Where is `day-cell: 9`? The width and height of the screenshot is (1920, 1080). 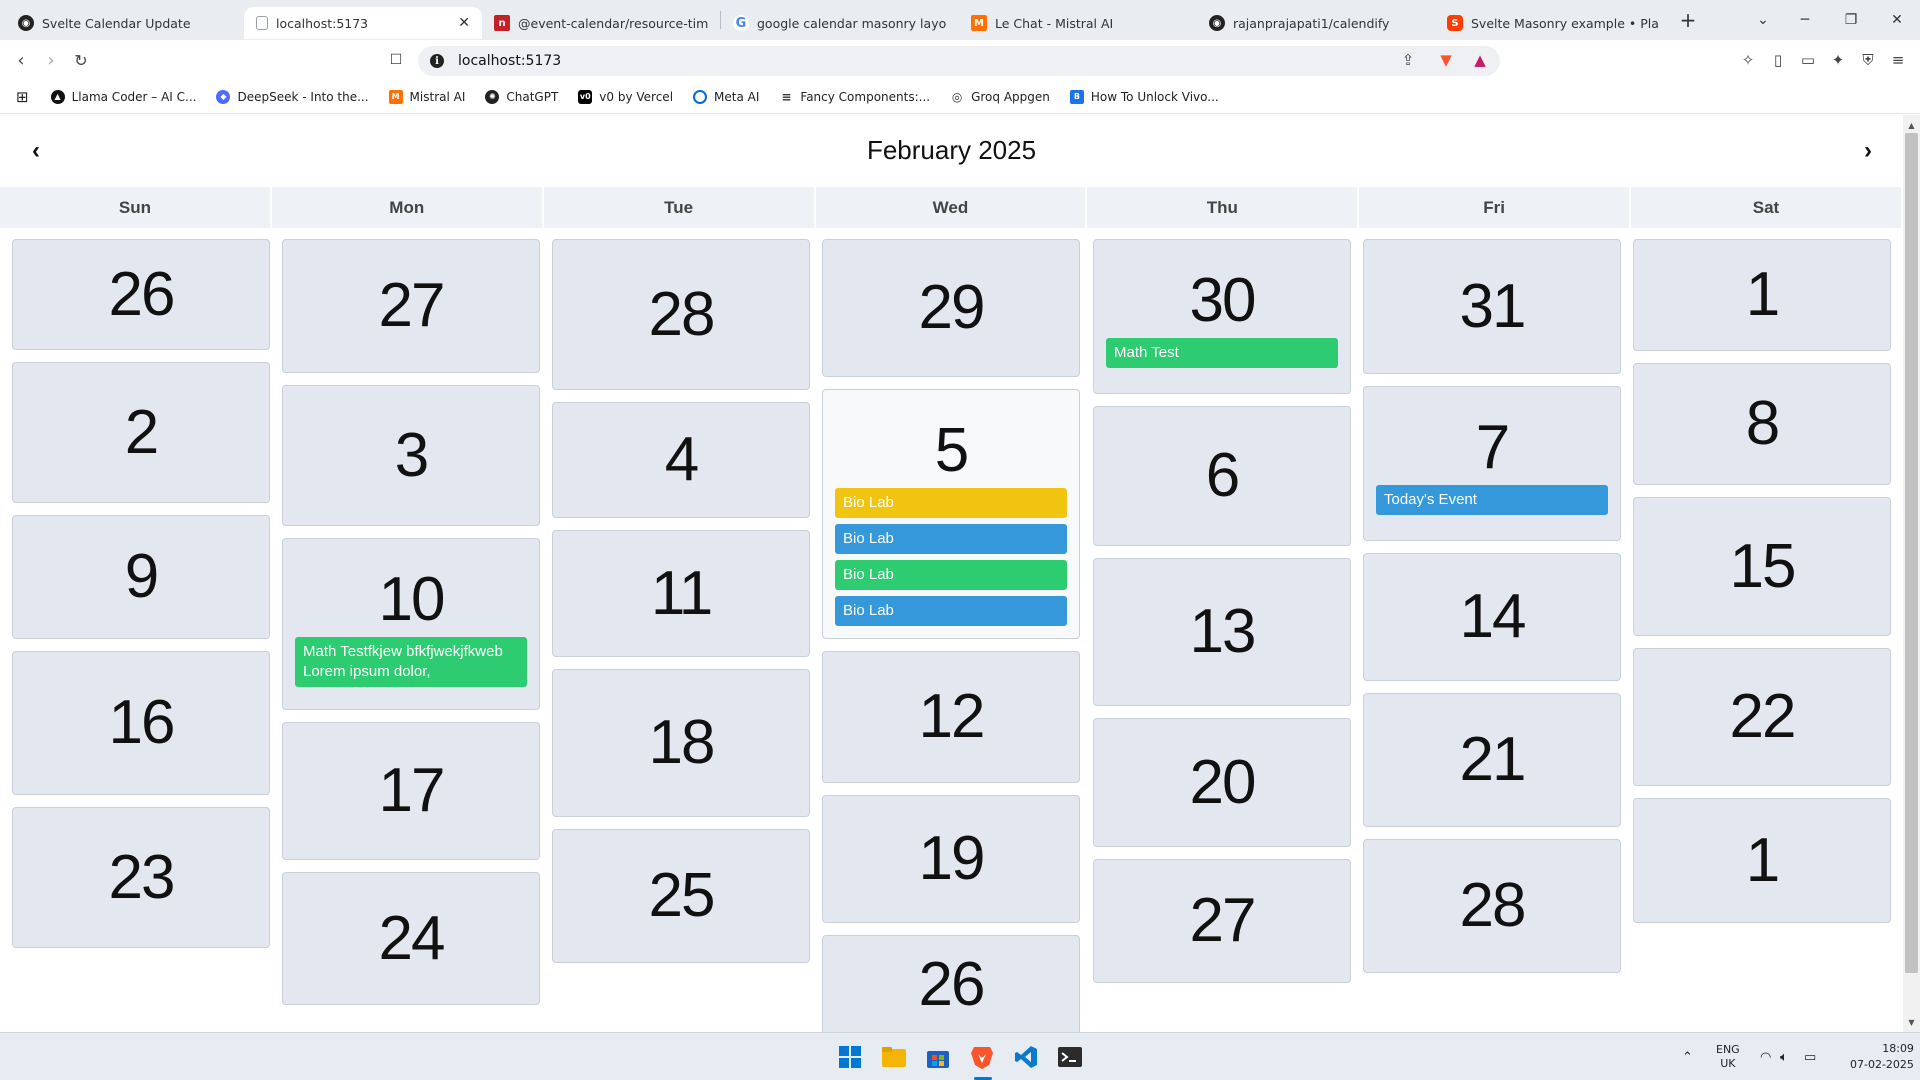
day-cell: 9 is located at coordinates (141, 577).